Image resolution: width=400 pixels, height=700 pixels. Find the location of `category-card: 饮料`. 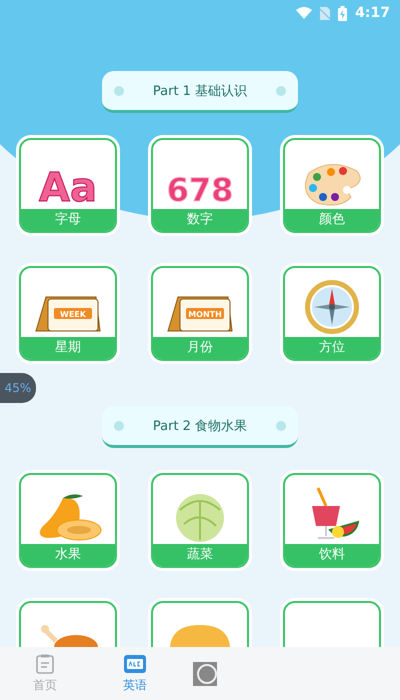

category-card: 饮料 is located at coordinates (332, 520).